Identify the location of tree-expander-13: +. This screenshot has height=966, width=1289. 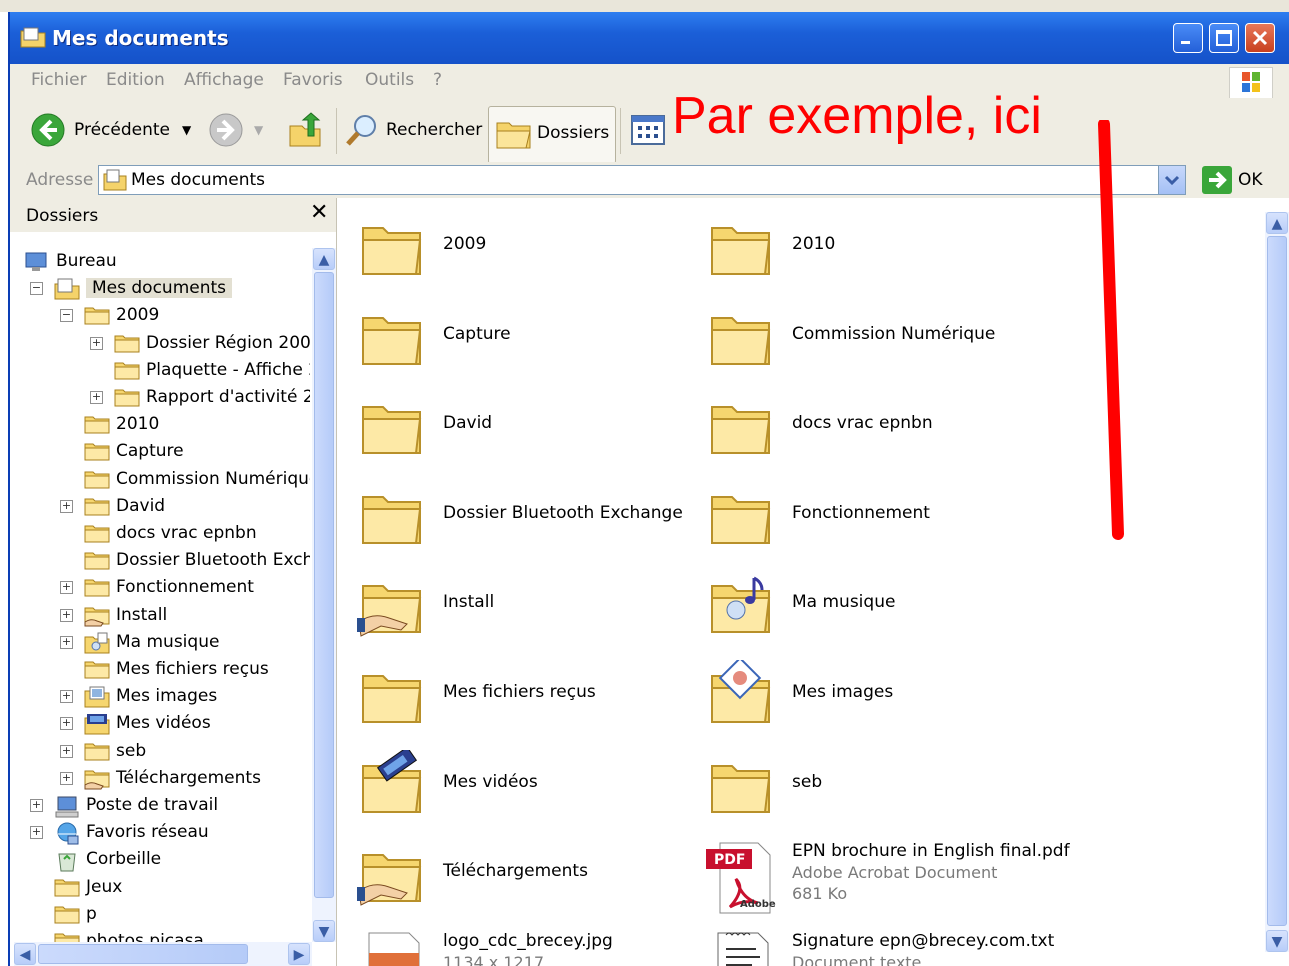
(66, 615).